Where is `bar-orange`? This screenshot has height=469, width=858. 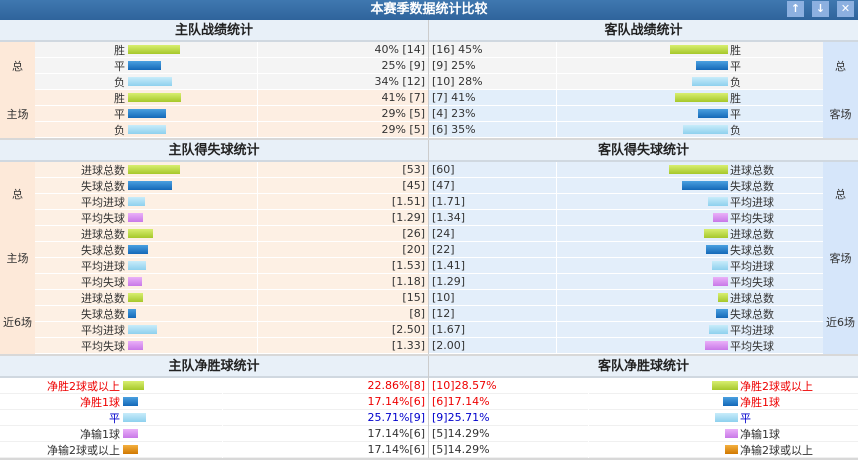 bar-orange is located at coordinates (731, 449).